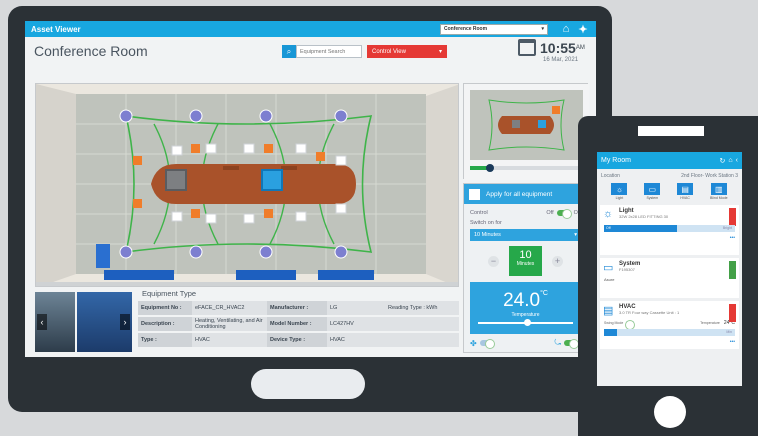 The height and width of the screenshot is (436, 758). Describe the element at coordinates (669, 160) in the screenshot. I see `phone-top-bar: My Room ↻ ⌂ ‹` at that location.